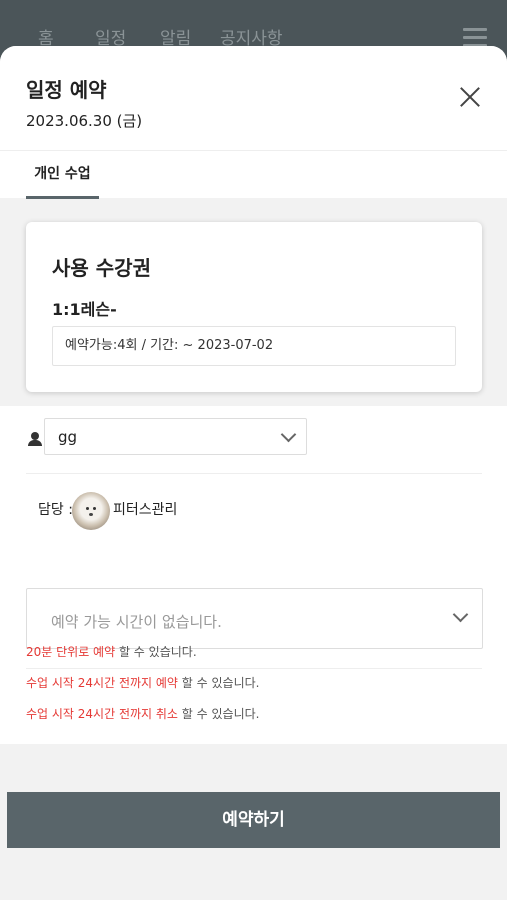 The height and width of the screenshot is (900, 507). What do you see at coordinates (175, 436) in the screenshot?
I see `member-select: gg` at bounding box center [175, 436].